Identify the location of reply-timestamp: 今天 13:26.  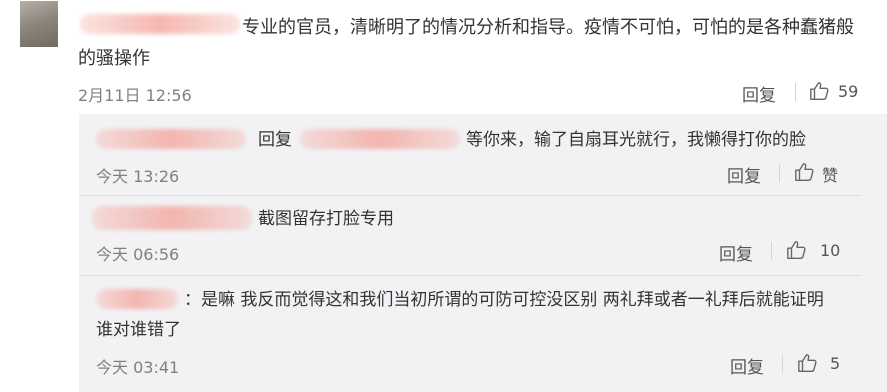
(138, 176).